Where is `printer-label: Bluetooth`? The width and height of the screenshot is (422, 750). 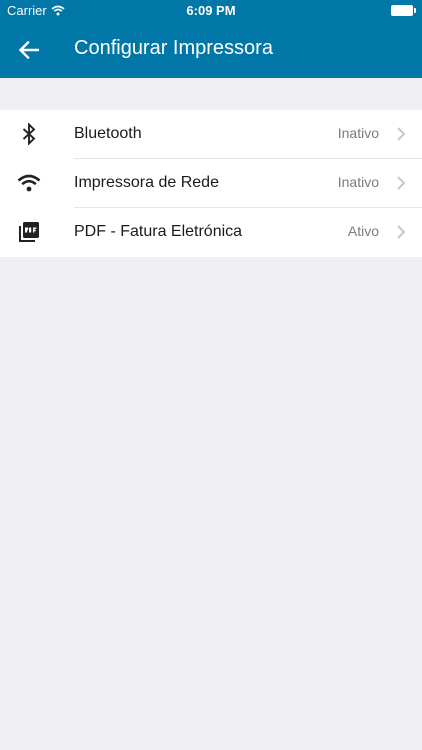
printer-label: Bluetooth is located at coordinates (108, 133).